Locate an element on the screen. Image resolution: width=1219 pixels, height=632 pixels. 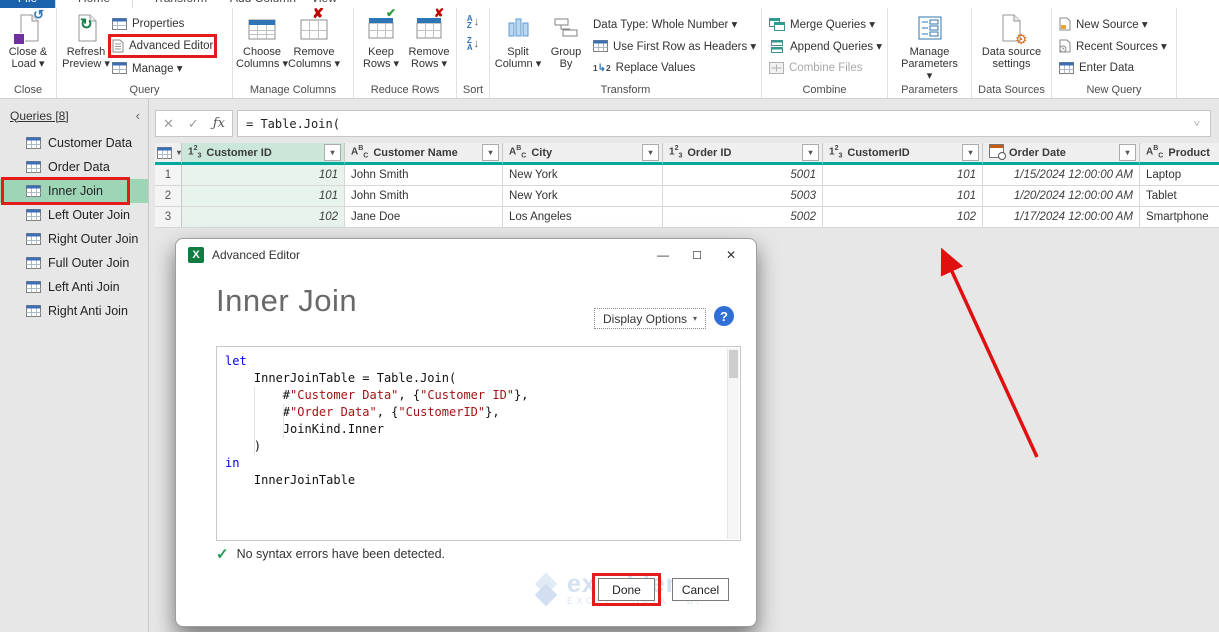
combine-files-button: Combine Files is located at coordinates (825, 68).